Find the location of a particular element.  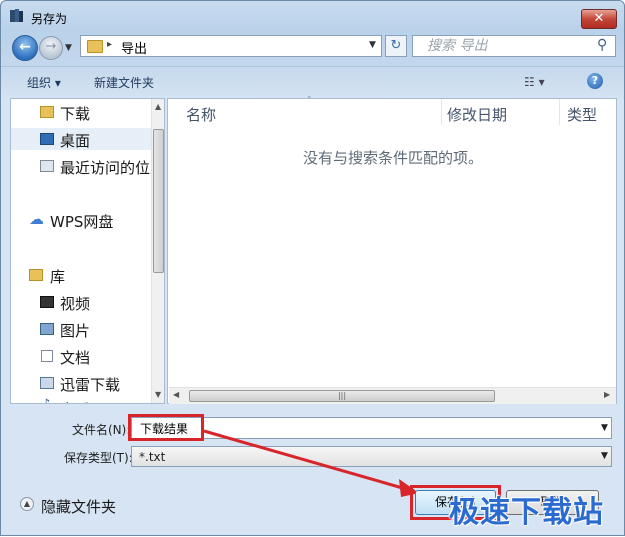

watermark: 极速下载站 is located at coordinates (526, 512).